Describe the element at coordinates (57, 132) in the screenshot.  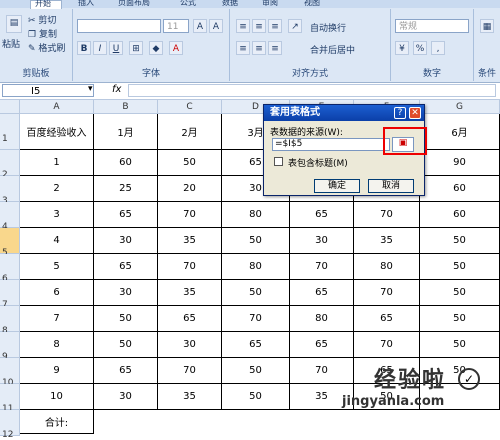
I see `table-cell: 百度经验收入` at that location.